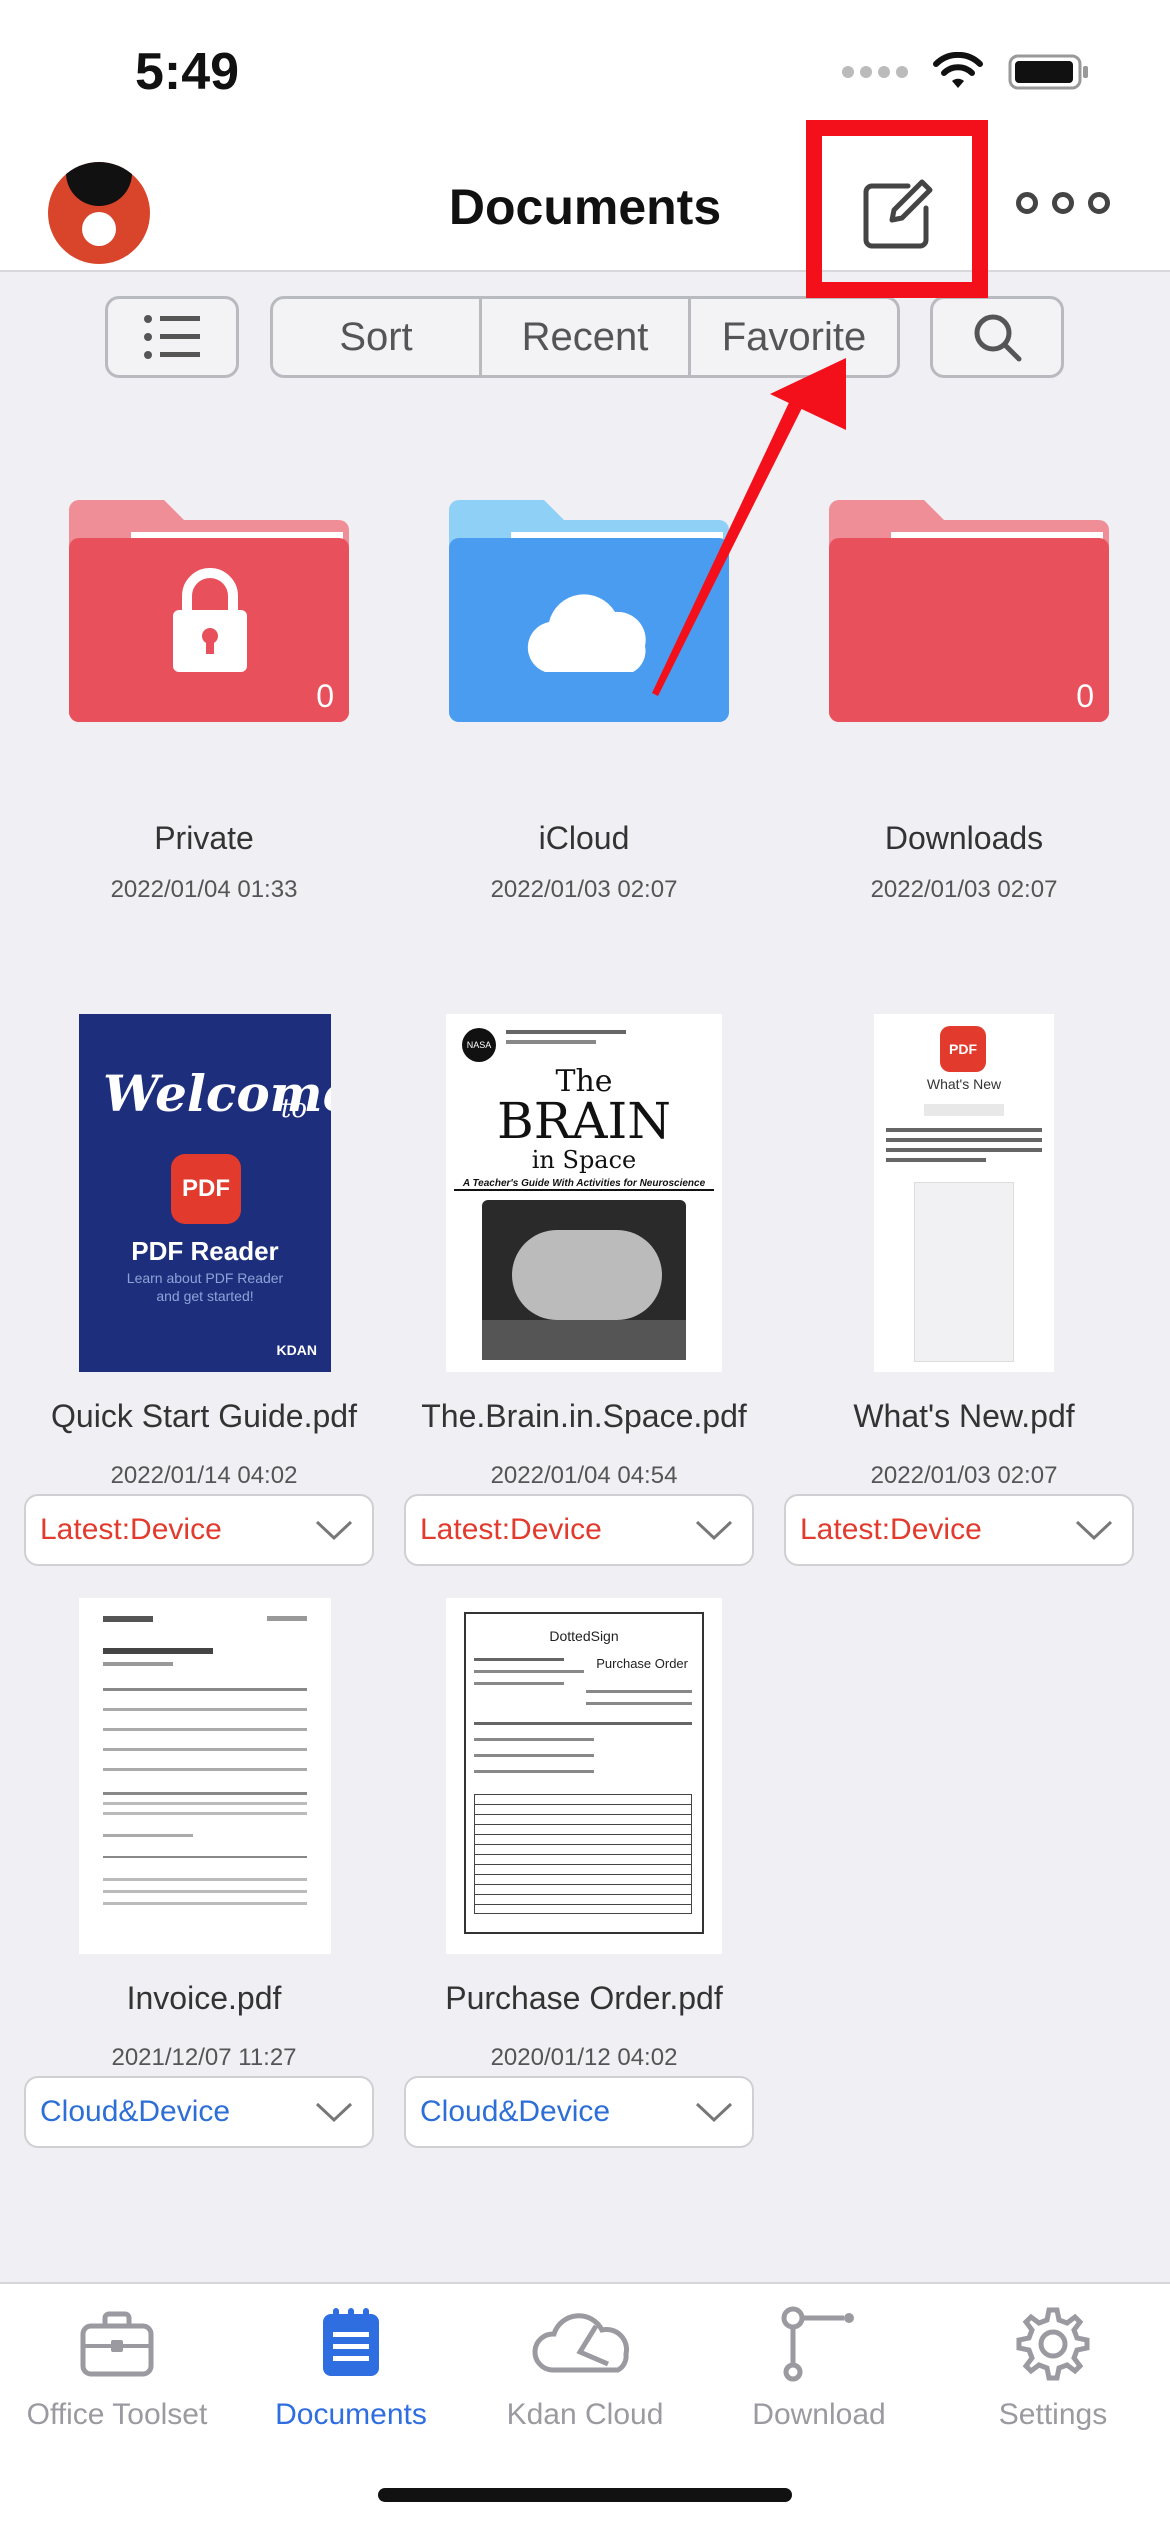  What do you see at coordinates (584, 1998) in the screenshot?
I see `file-name: Purchase Order.pdf` at bounding box center [584, 1998].